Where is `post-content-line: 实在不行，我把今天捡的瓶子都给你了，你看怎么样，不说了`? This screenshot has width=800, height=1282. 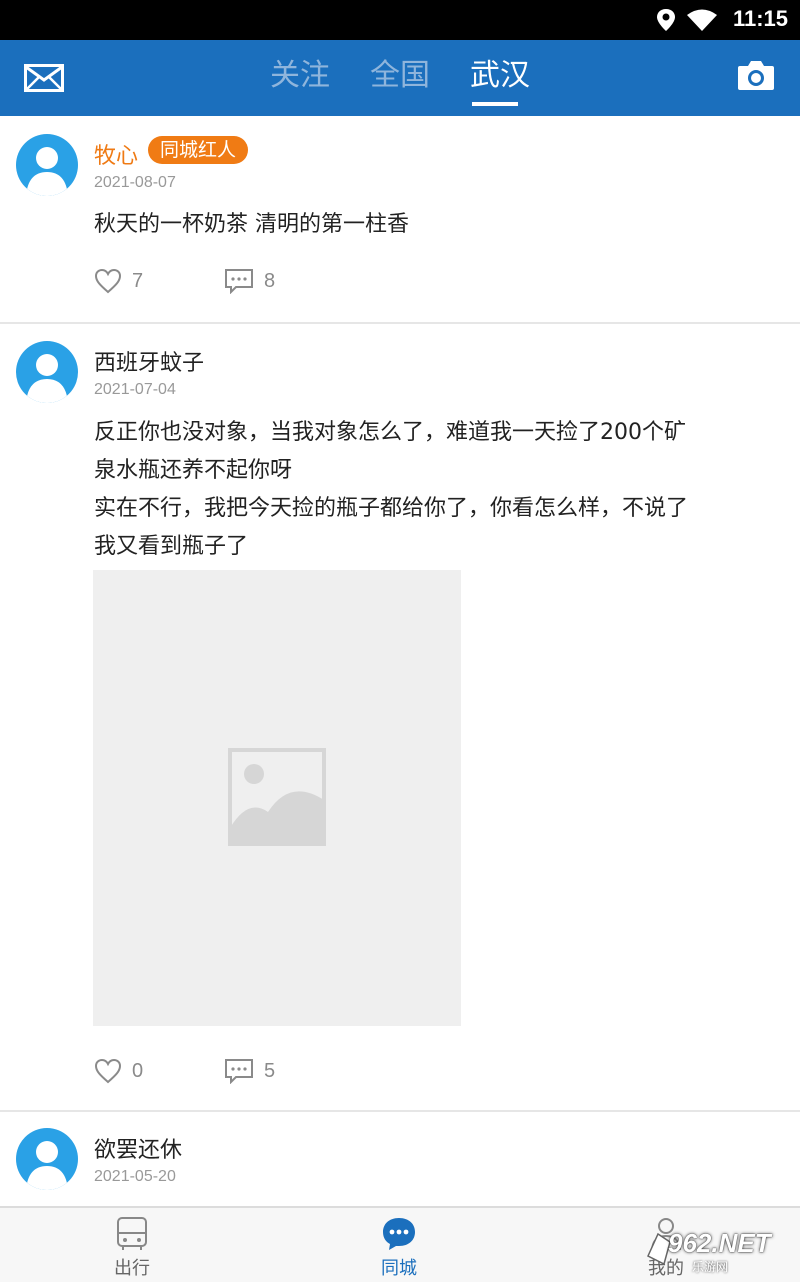 post-content-line: 实在不行，我把今天捡的瓶子都给你了，你看怎么样，不说了 is located at coordinates (391, 508).